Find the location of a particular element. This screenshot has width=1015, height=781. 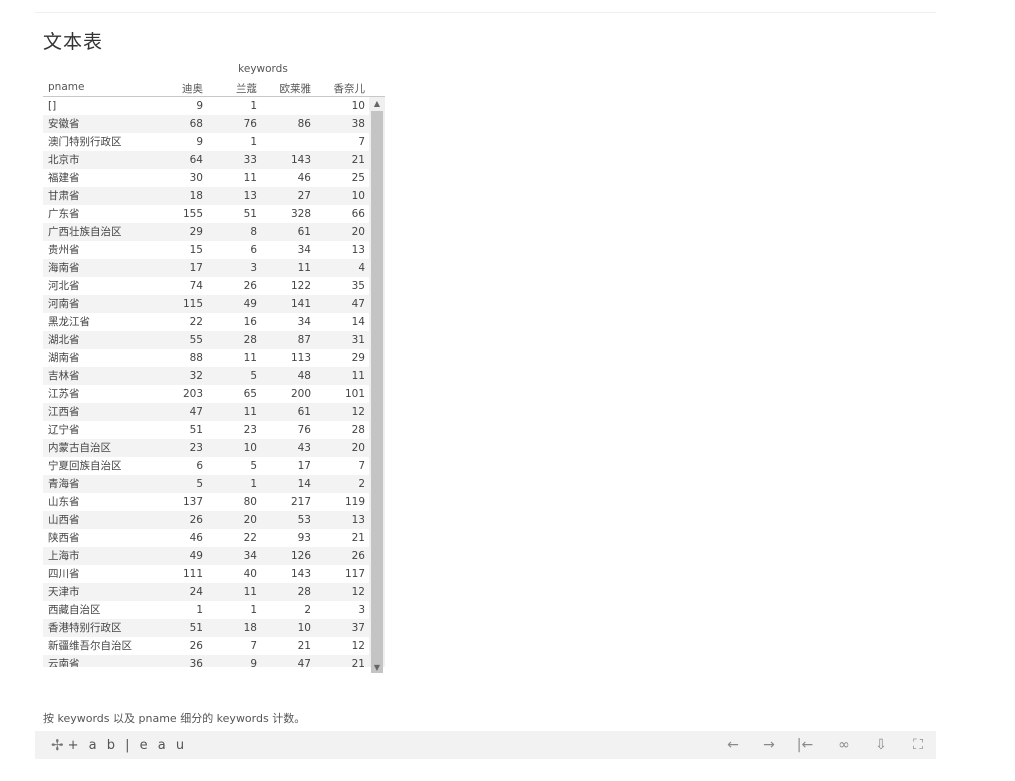

cell-chanel: 21 is located at coordinates (358, 160).